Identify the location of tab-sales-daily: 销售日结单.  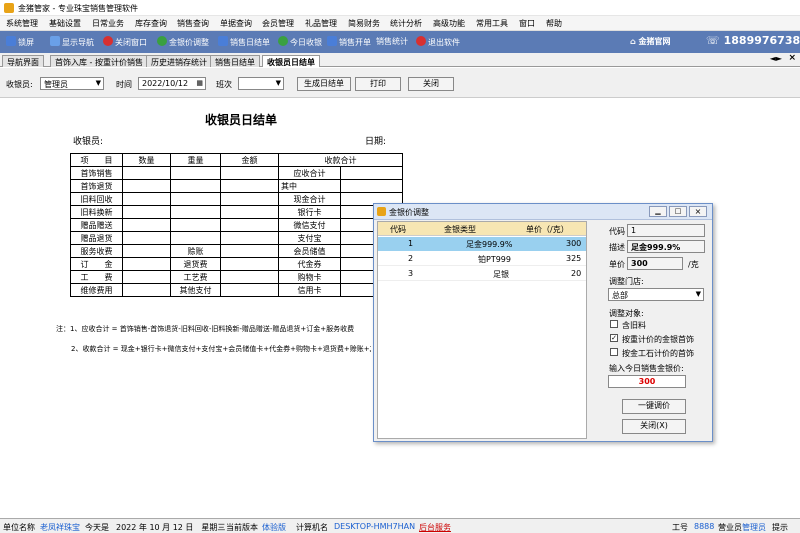
(235, 61).